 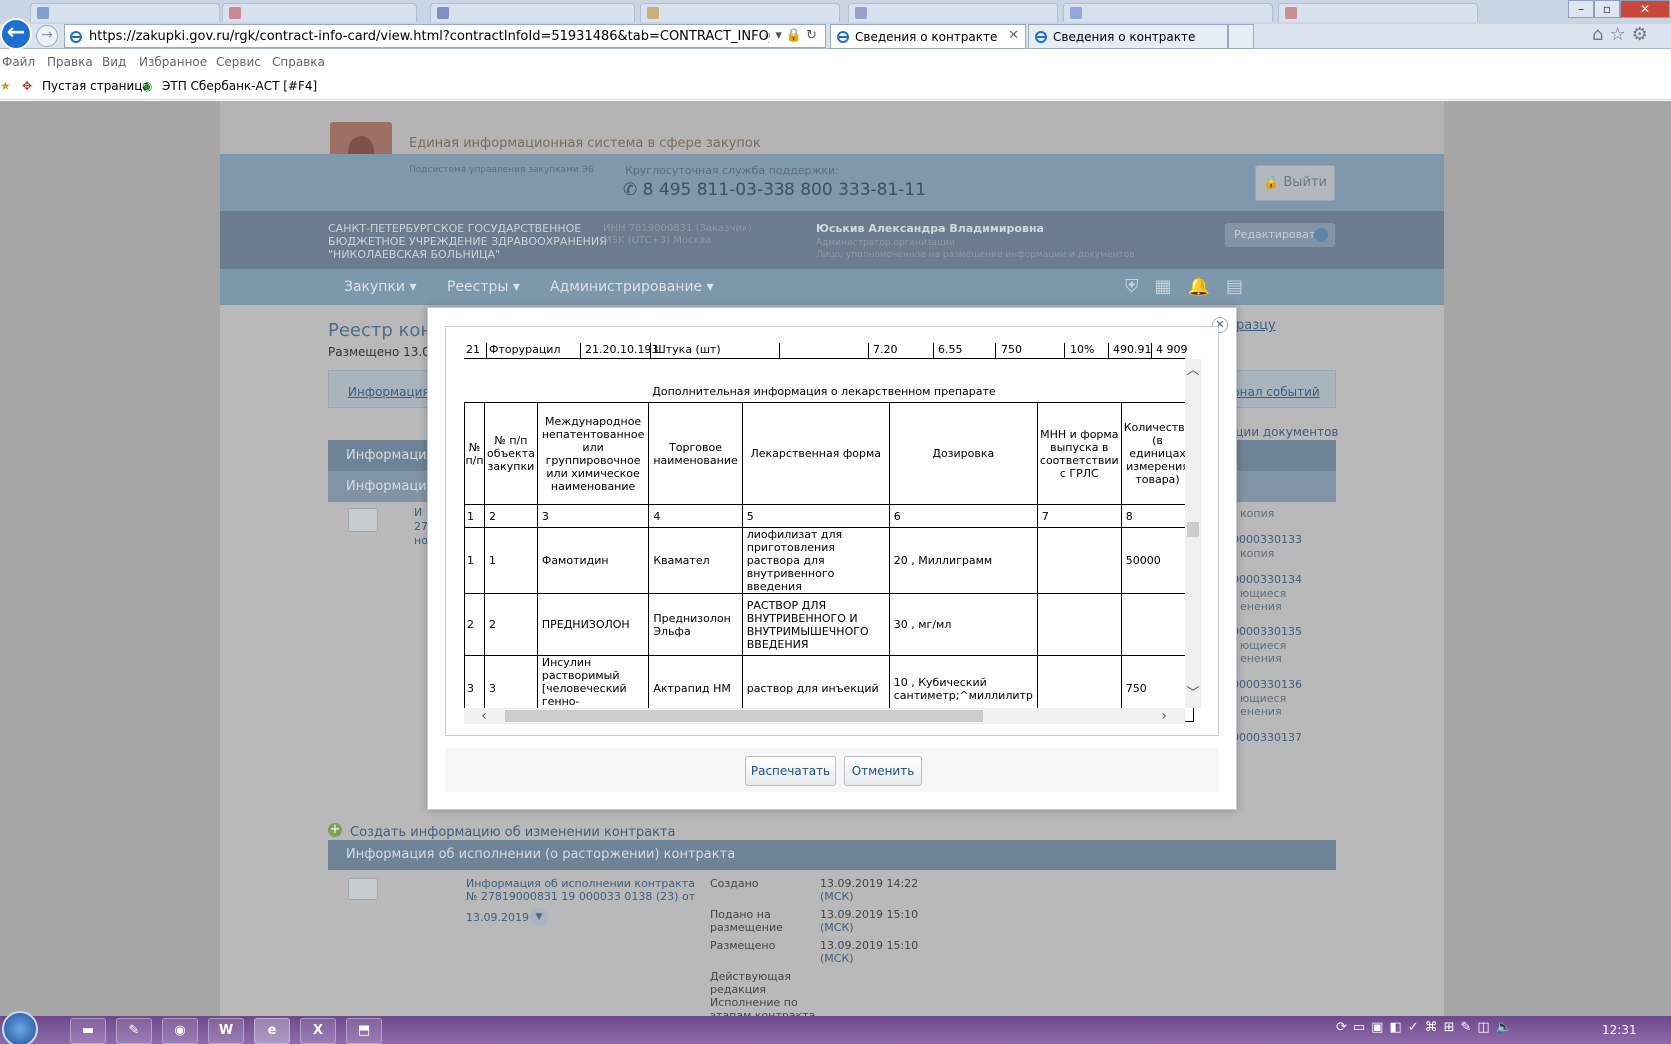 What do you see at coordinates (27, 86) in the screenshot?
I see `emblem-icon: ✥` at bounding box center [27, 86].